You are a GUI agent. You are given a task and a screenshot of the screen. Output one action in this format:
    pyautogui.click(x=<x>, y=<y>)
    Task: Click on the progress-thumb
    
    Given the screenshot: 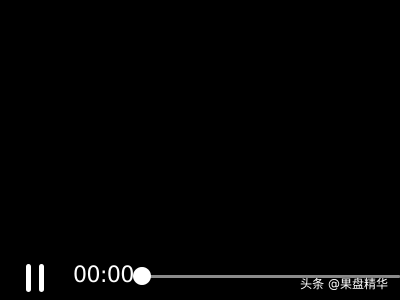 What is the action you would take?
    pyautogui.click(x=142, y=276)
    